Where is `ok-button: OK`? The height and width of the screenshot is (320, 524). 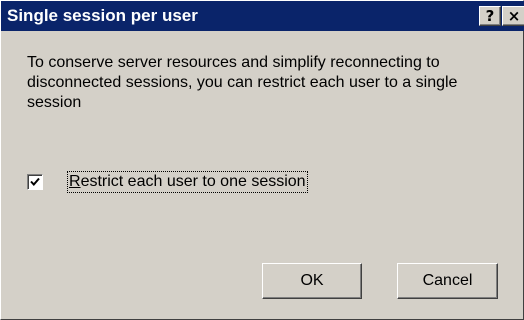 ok-button: OK is located at coordinates (312, 281).